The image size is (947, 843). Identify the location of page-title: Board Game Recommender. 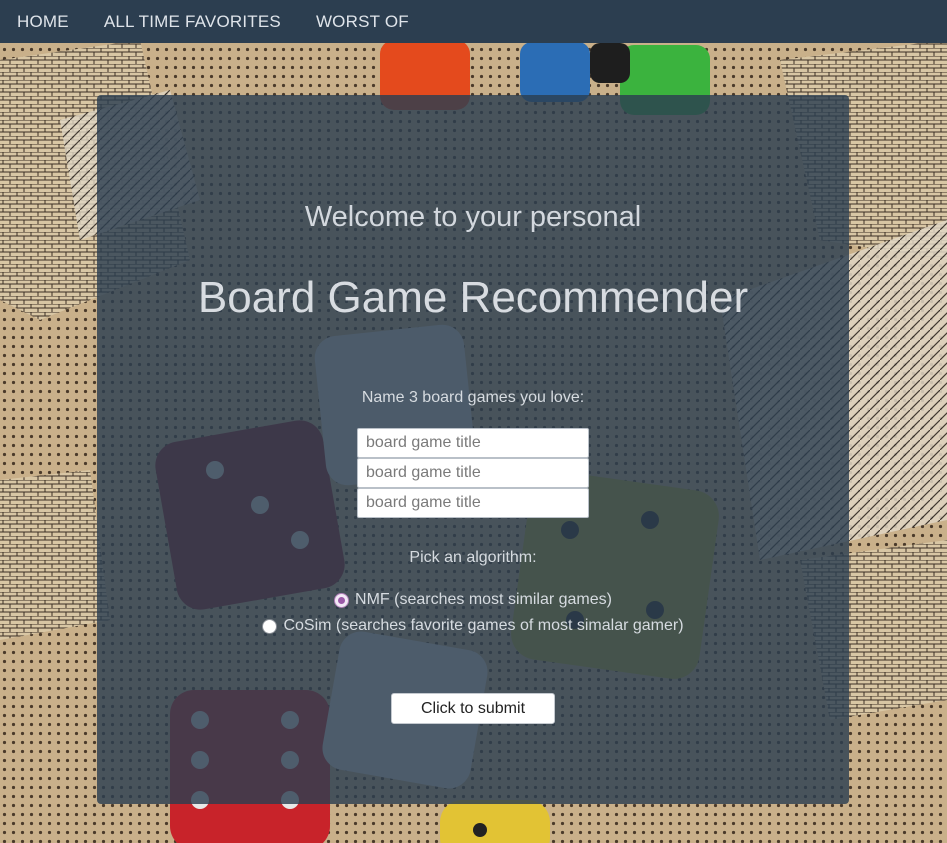
(473, 297).